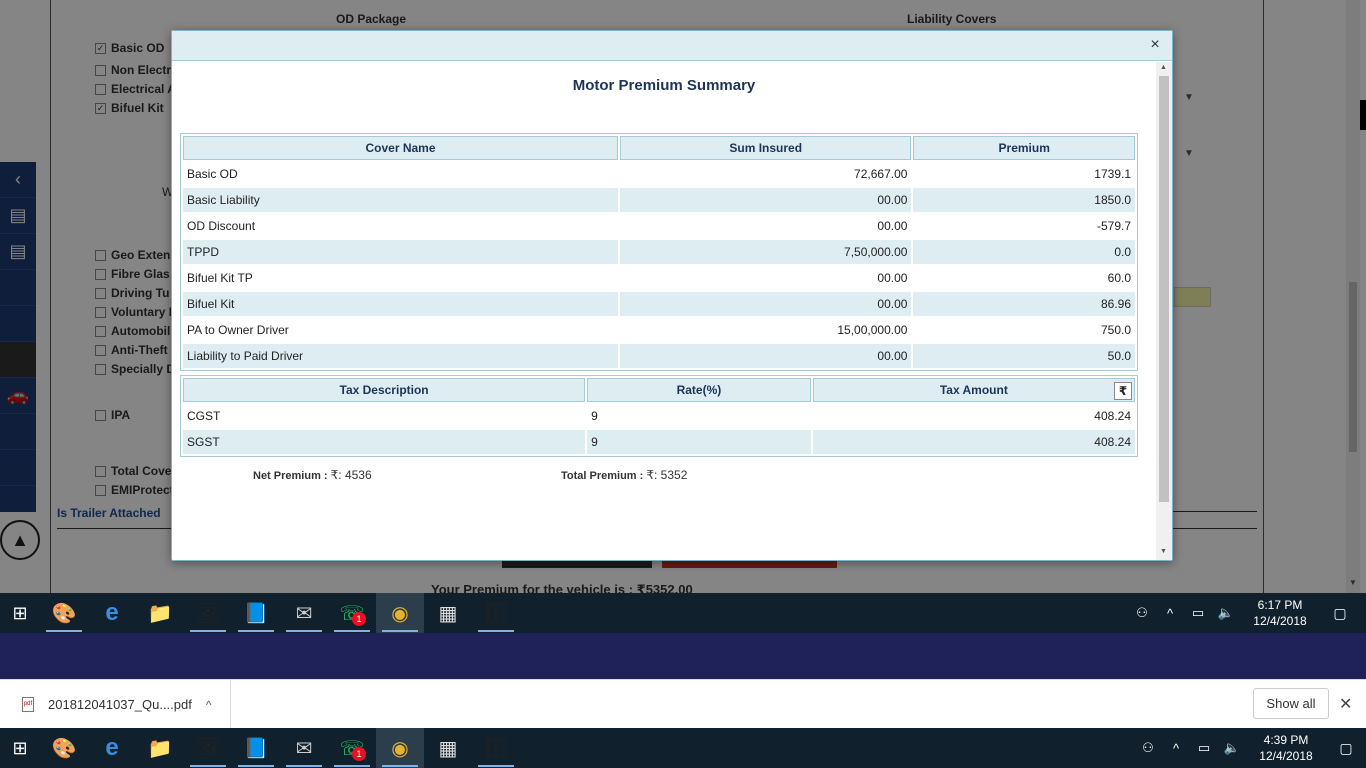  I want to click on table-row: Basic Liability 00.00 1850.0, so click(659, 200).